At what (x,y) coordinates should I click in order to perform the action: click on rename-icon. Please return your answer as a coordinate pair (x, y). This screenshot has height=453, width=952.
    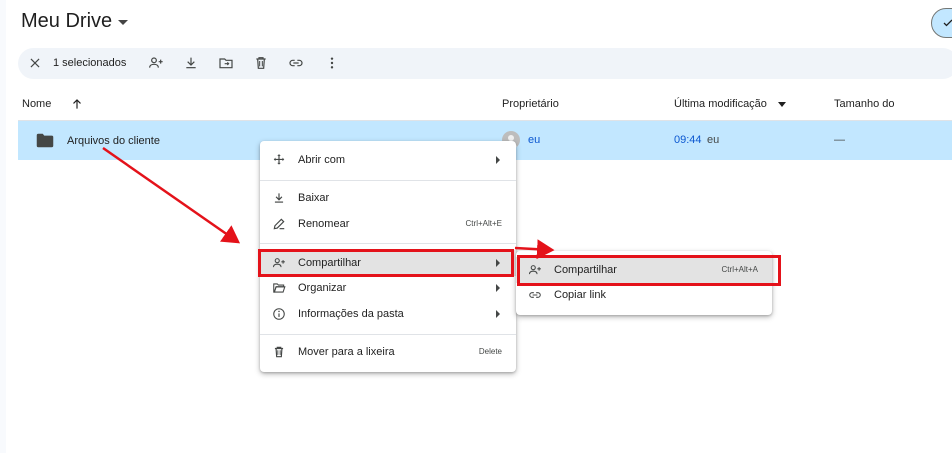
    Looking at the image, I should click on (279, 224).